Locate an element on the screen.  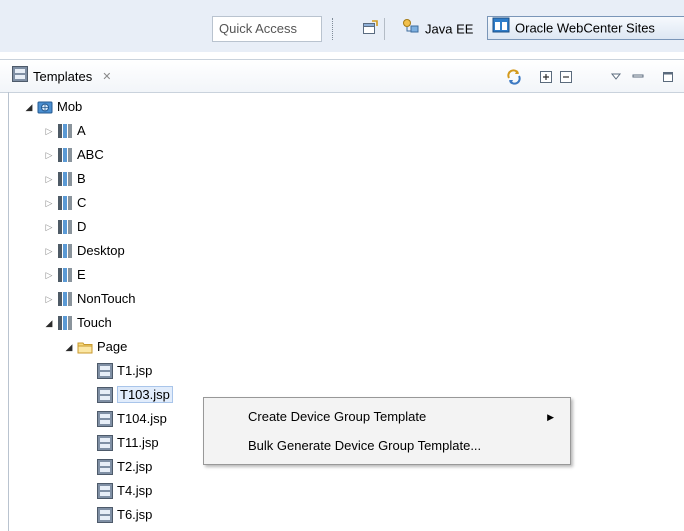
tree-file-item: T2.jsp is located at coordinates (123, 467).